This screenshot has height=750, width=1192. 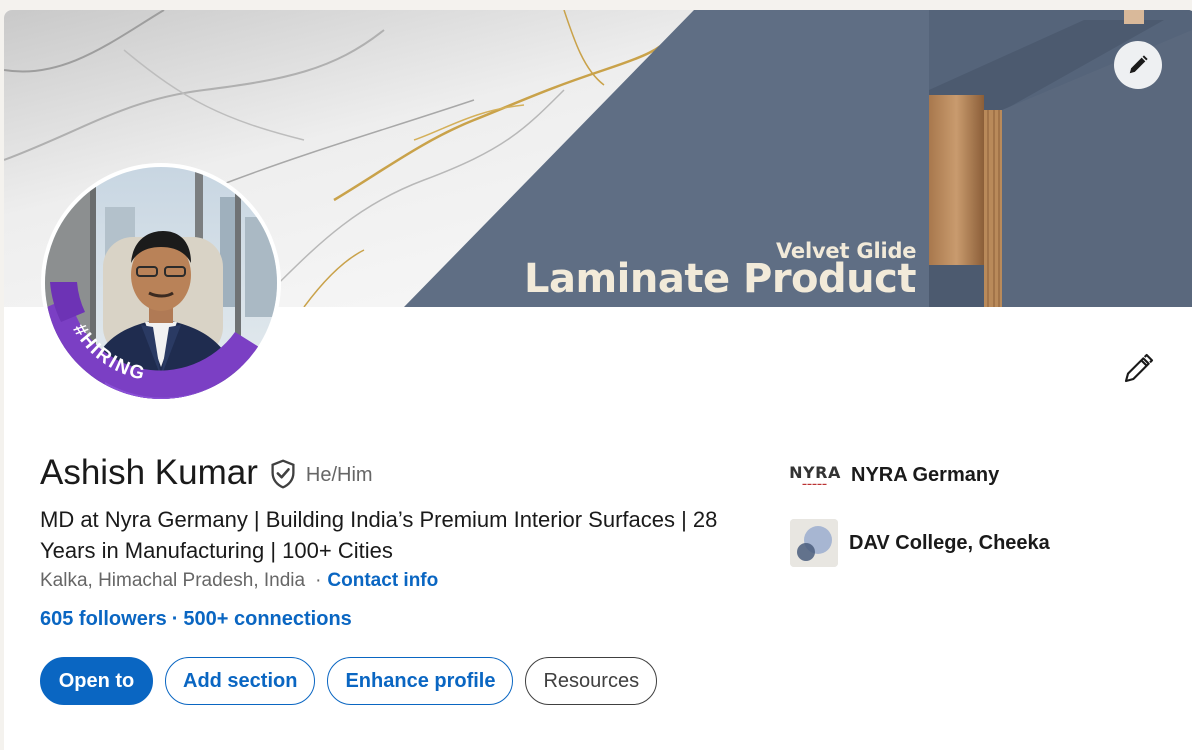 I want to click on avatar: #HIRING, so click(x=161, y=283).